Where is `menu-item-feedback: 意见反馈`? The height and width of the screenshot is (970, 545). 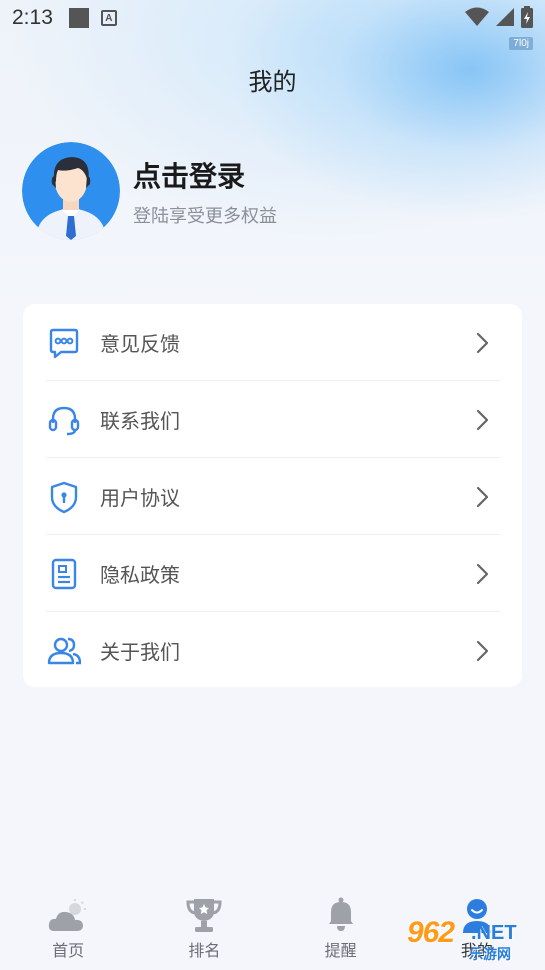 menu-item-feedback: 意见反馈 is located at coordinates (272, 342).